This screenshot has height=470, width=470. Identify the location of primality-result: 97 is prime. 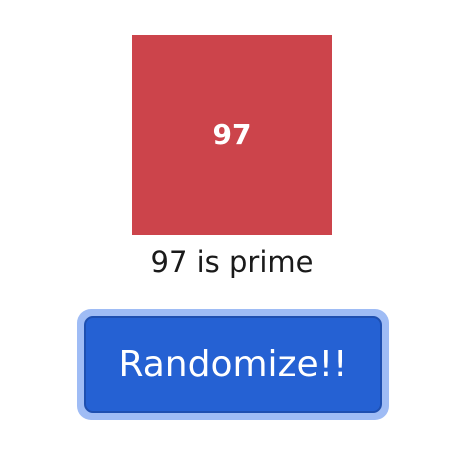
(232, 262).